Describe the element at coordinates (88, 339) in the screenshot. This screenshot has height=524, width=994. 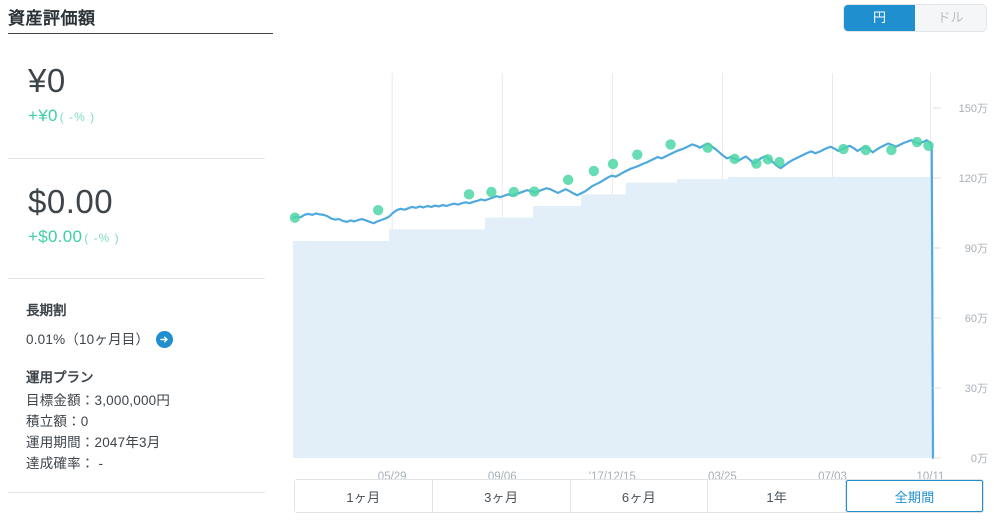
I see `long-term-discount-value: 0.01%（10ヶ月目）` at that location.